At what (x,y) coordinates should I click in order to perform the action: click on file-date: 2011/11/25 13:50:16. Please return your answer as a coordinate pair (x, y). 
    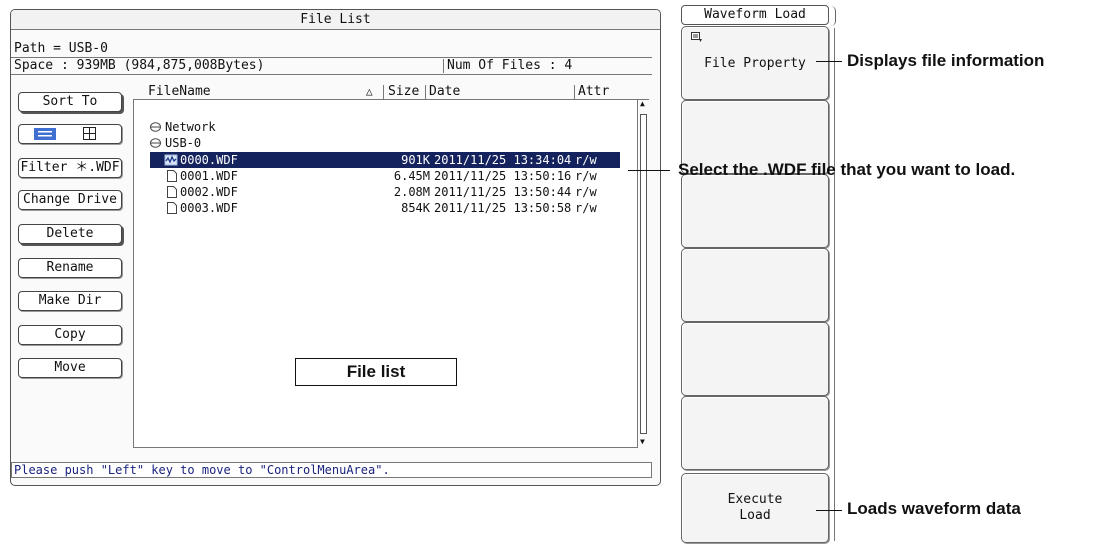
    Looking at the image, I should click on (503, 176).